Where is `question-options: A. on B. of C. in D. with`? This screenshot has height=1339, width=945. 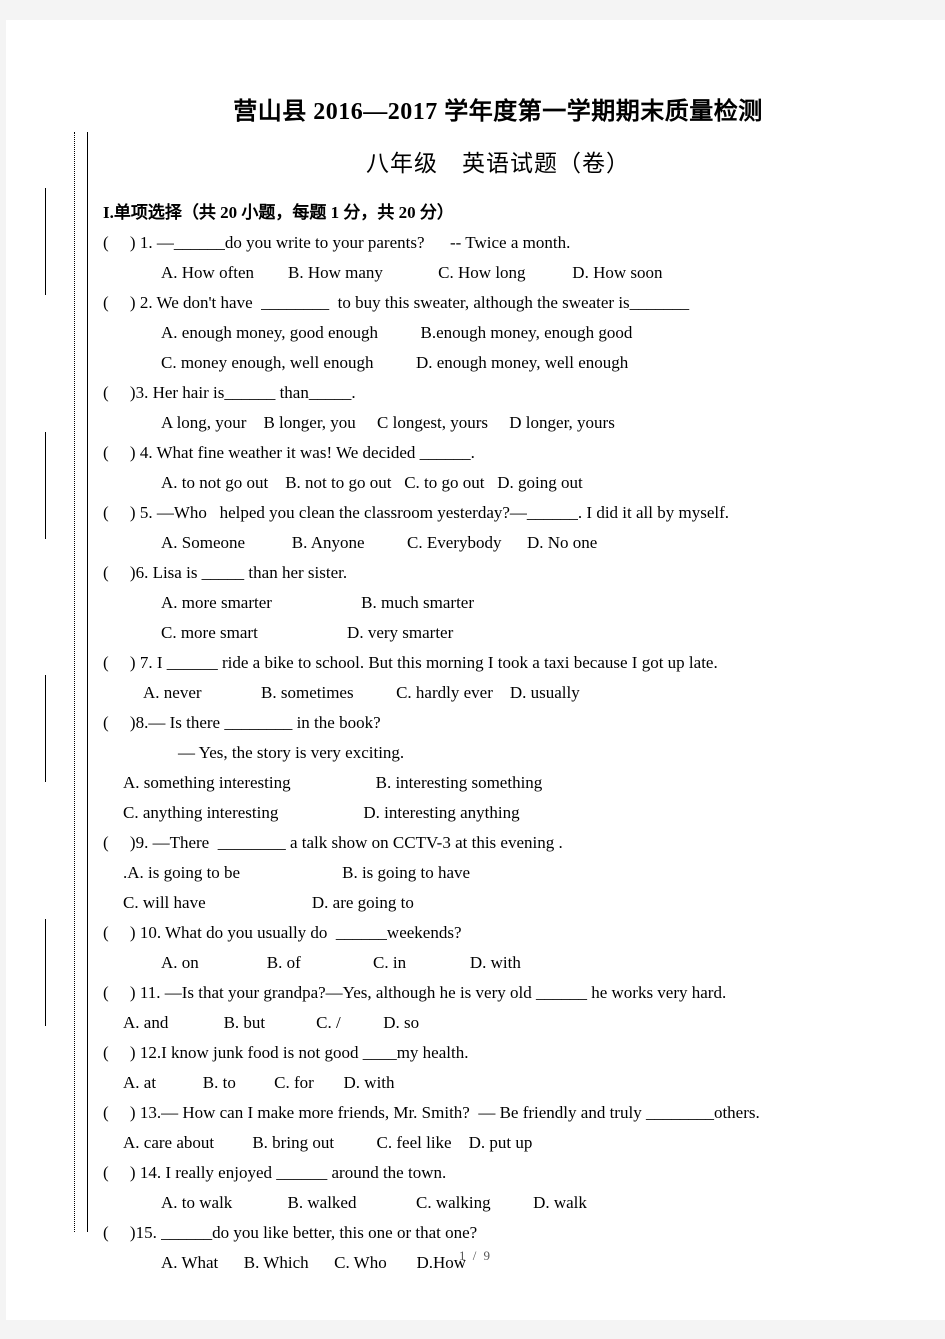 question-options: A. on B. of C. in D. with is located at coordinates (341, 962).